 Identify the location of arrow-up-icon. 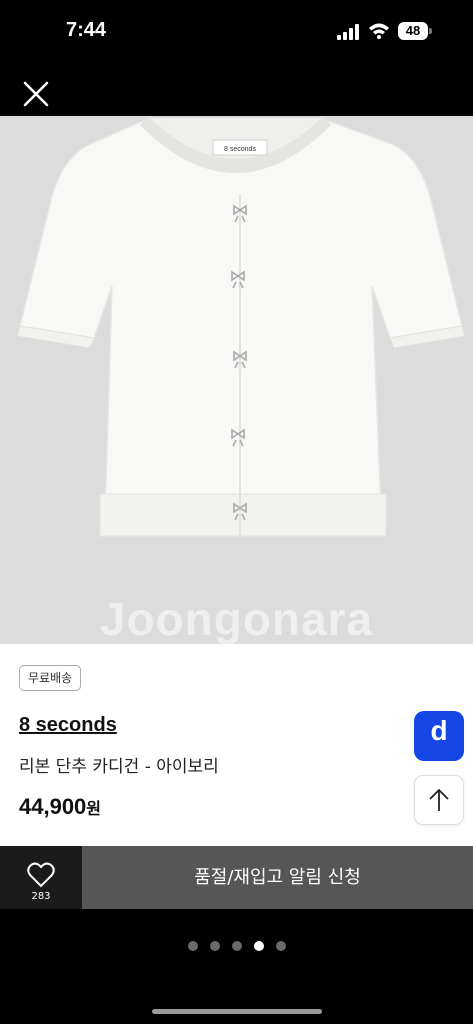
(439, 799).